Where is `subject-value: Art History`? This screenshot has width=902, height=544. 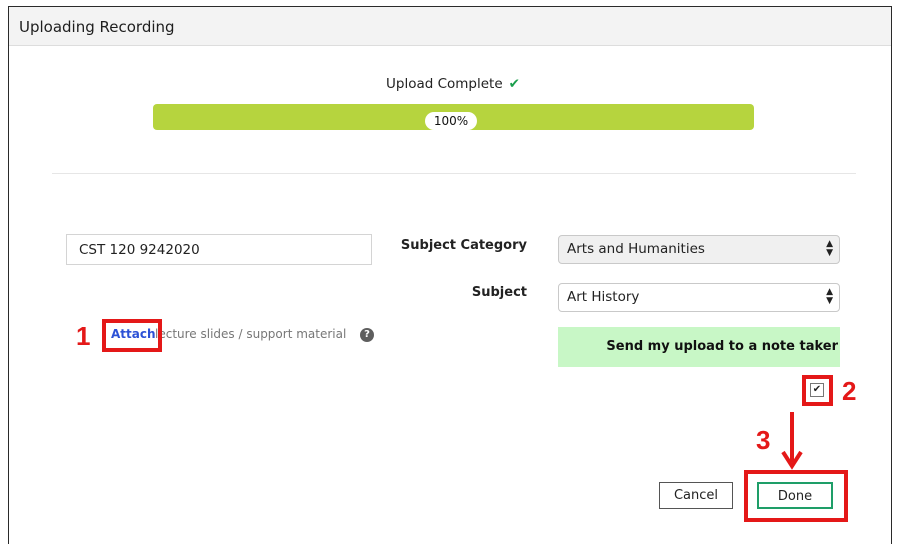 subject-value: Art History is located at coordinates (603, 297).